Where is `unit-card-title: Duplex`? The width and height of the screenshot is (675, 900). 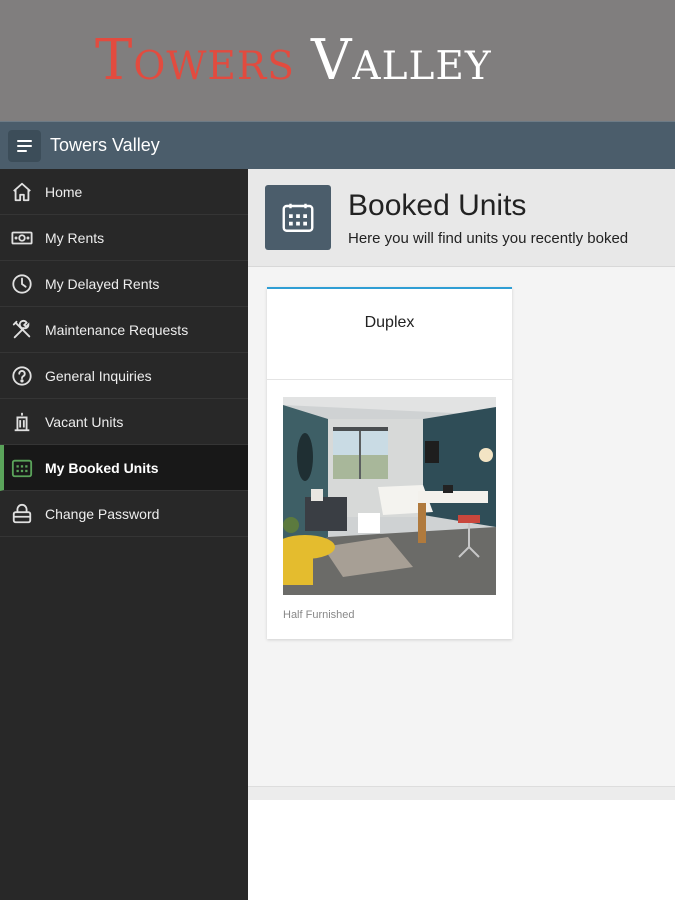 unit-card-title: Duplex is located at coordinates (389, 322).